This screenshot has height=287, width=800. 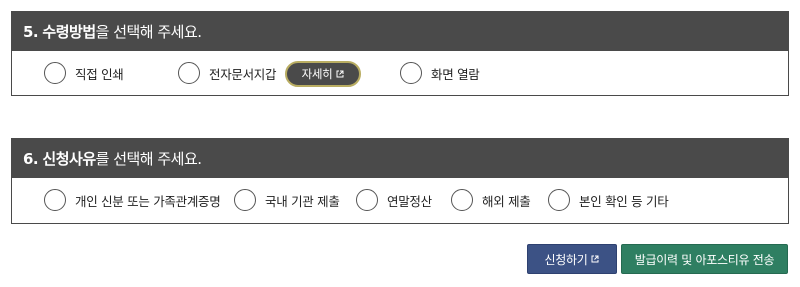 What do you see at coordinates (148, 159) in the screenshot?
I see `section-title-rest: 를 선택해 주세요.` at bounding box center [148, 159].